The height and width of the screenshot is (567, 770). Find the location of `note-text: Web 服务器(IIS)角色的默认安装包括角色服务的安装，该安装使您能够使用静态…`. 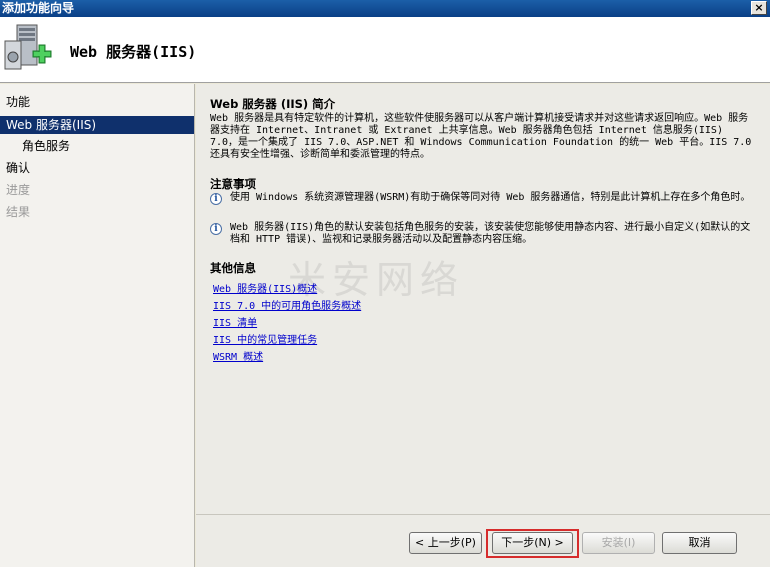

note-text: Web 服务器(IIS)角色的默认安装包括角色服务的安装，该安装使您能够使用静态… is located at coordinates (490, 233).